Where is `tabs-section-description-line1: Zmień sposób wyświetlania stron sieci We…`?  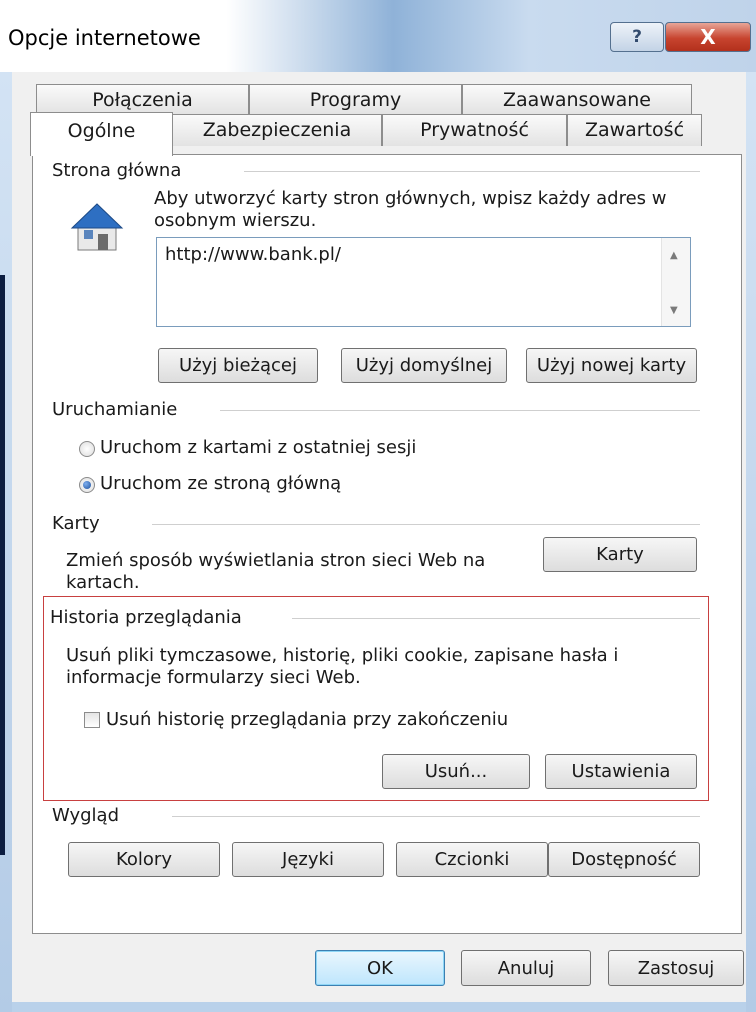 tabs-section-description-line1: Zmień sposób wyświetlania stron sieci We… is located at coordinates (276, 560).